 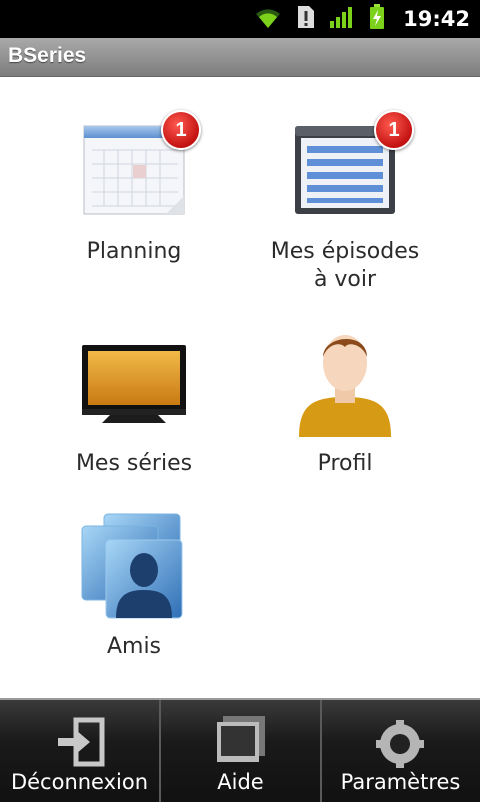 I want to click on tile-label: Profil, so click(x=345, y=463).